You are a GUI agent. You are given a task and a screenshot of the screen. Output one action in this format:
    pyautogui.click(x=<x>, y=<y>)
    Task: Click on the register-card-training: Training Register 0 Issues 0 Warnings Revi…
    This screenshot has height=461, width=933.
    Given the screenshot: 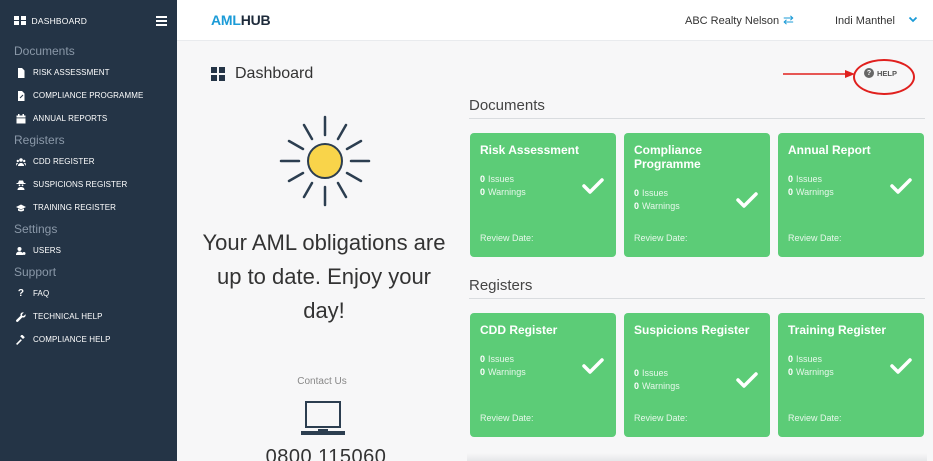 What is the action you would take?
    pyautogui.click(x=851, y=375)
    